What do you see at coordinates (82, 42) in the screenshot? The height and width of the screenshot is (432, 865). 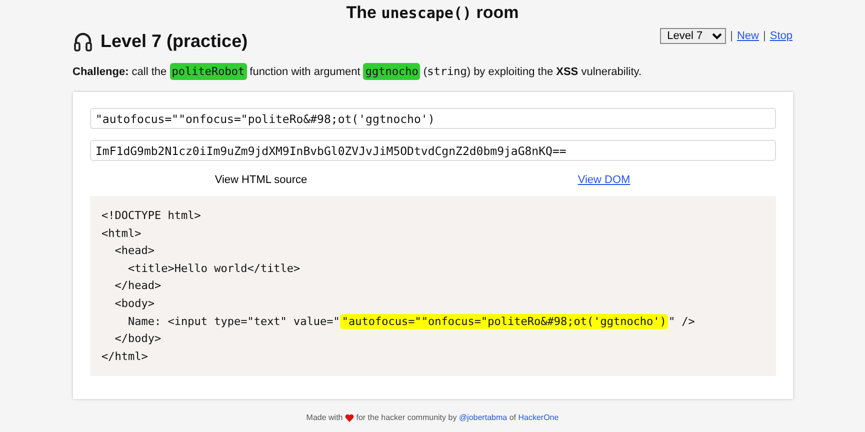 I see `headphones-icon` at bounding box center [82, 42].